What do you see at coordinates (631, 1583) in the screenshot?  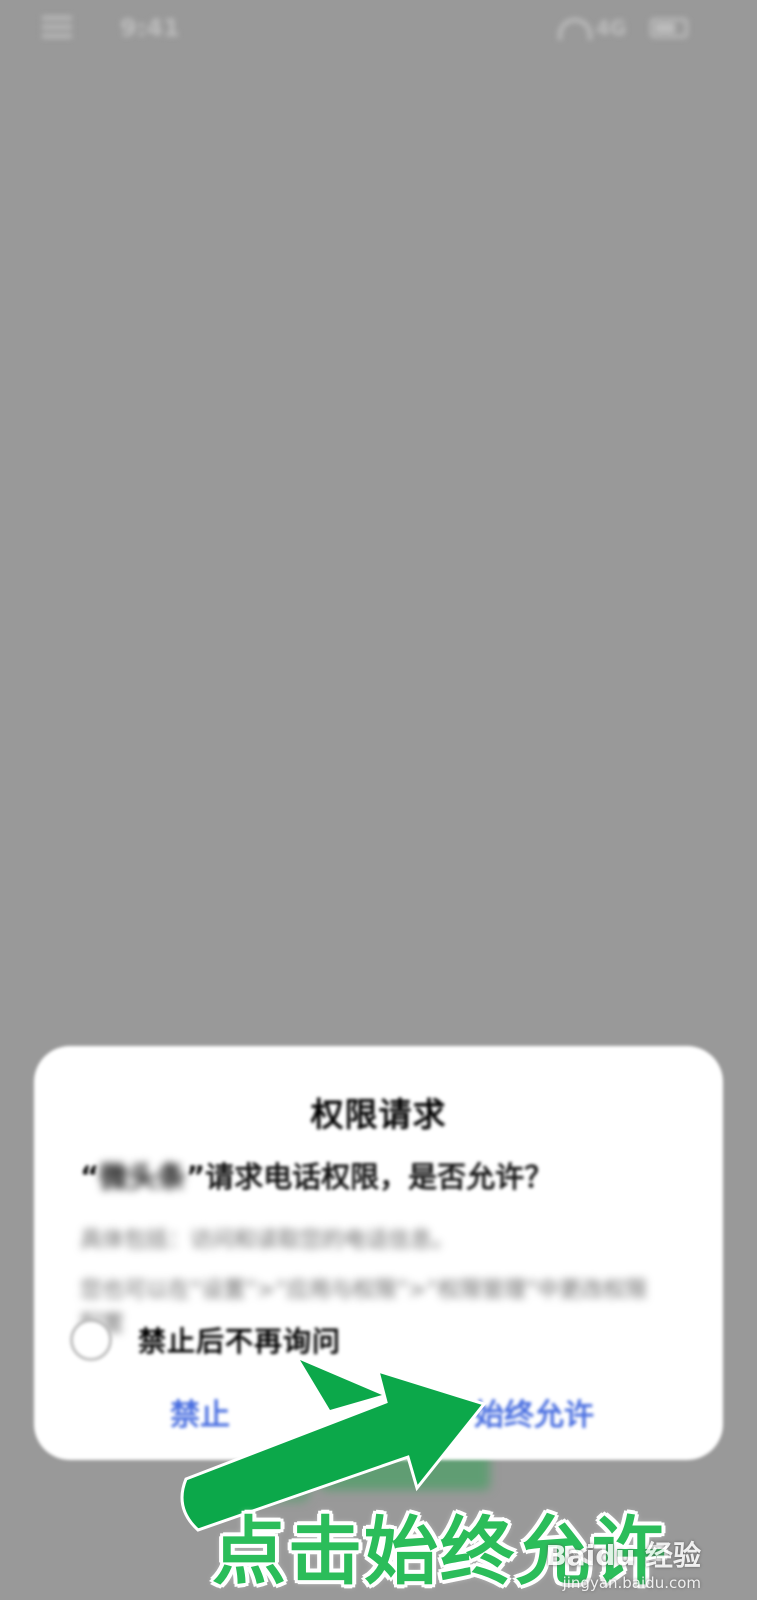 I see `watermark-url: jingyan.baidu.com` at bounding box center [631, 1583].